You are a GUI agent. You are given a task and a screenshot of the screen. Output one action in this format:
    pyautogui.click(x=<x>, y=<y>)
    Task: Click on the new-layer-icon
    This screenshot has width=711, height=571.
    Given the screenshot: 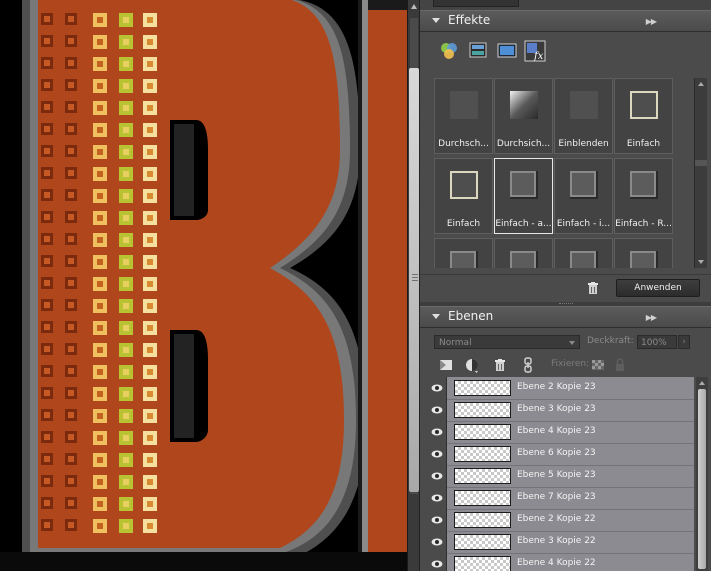 What is the action you would take?
    pyautogui.click(x=446, y=365)
    